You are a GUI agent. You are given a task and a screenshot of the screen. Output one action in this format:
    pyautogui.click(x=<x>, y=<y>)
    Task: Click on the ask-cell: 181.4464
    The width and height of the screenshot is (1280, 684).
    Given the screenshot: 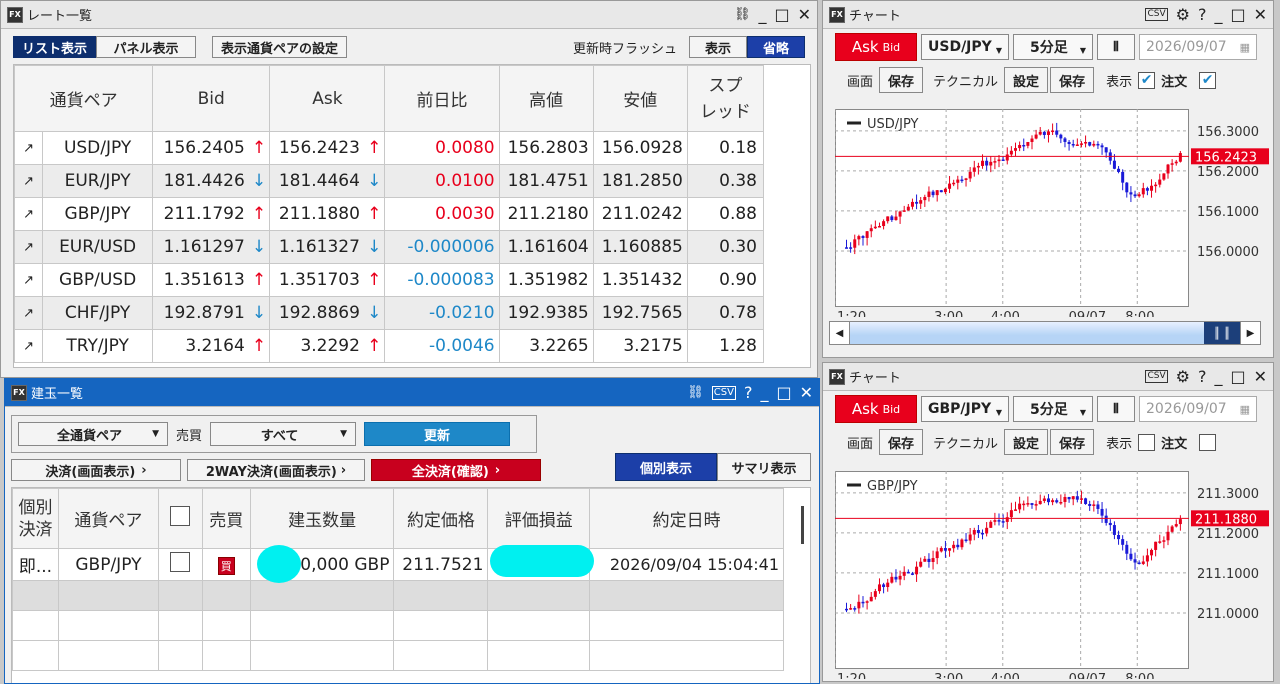 What is the action you would take?
    pyautogui.click(x=316, y=181)
    